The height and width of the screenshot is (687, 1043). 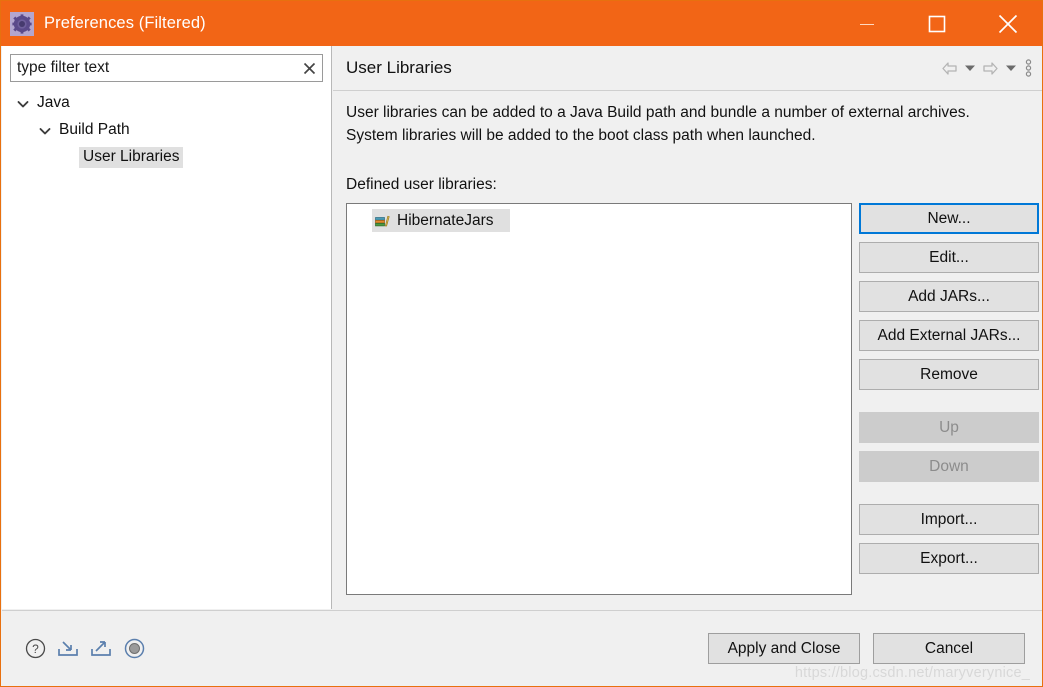 I want to click on panel-header-tools, so click(x=987, y=68).